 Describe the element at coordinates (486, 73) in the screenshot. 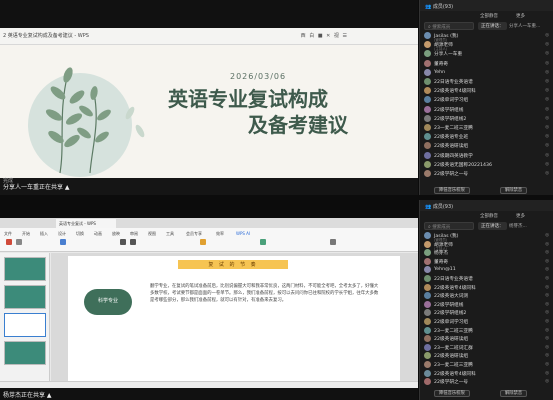

I see `member-row: Yehn ◎` at that location.